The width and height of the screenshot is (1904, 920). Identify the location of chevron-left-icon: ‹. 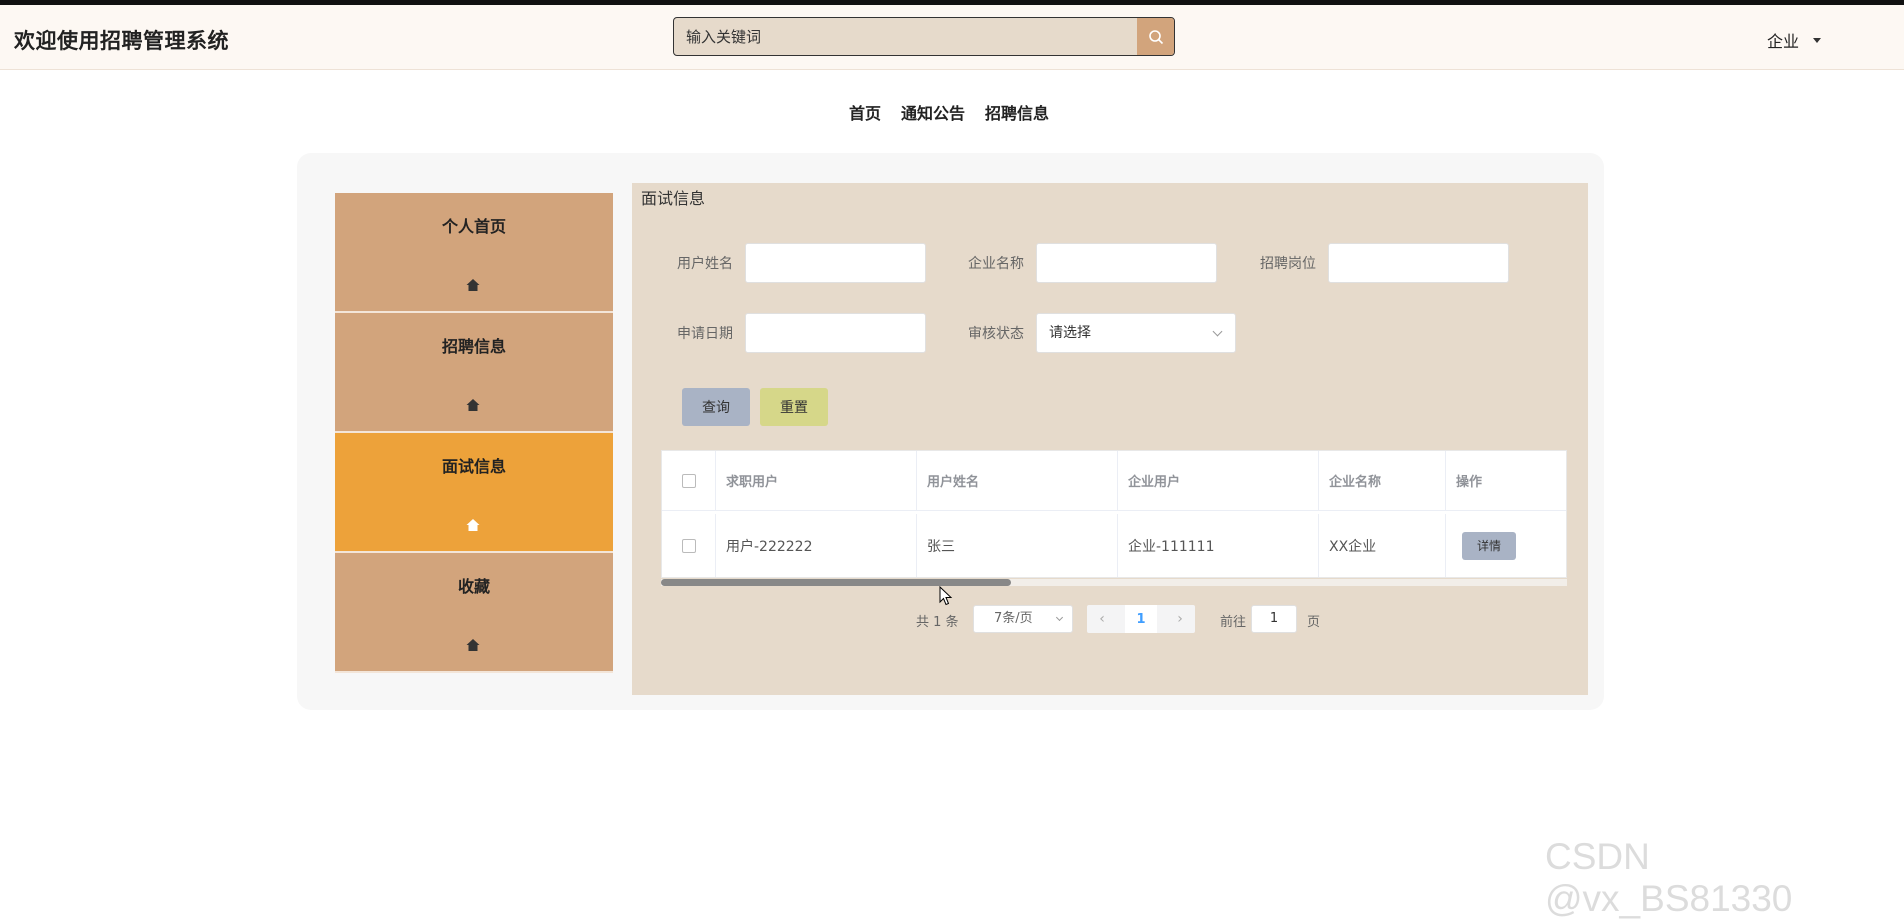
(1102, 619).